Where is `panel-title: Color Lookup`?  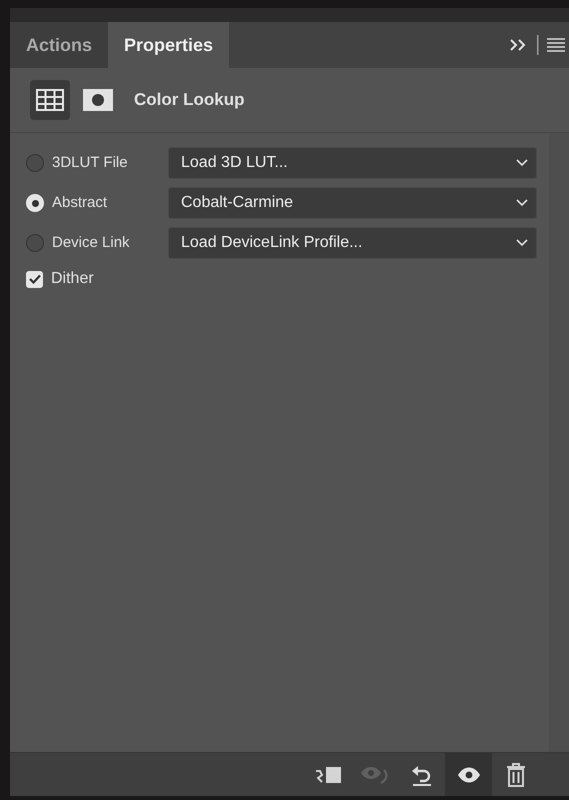 panel-title: Color Lookup is located at coordinates (189, 100).